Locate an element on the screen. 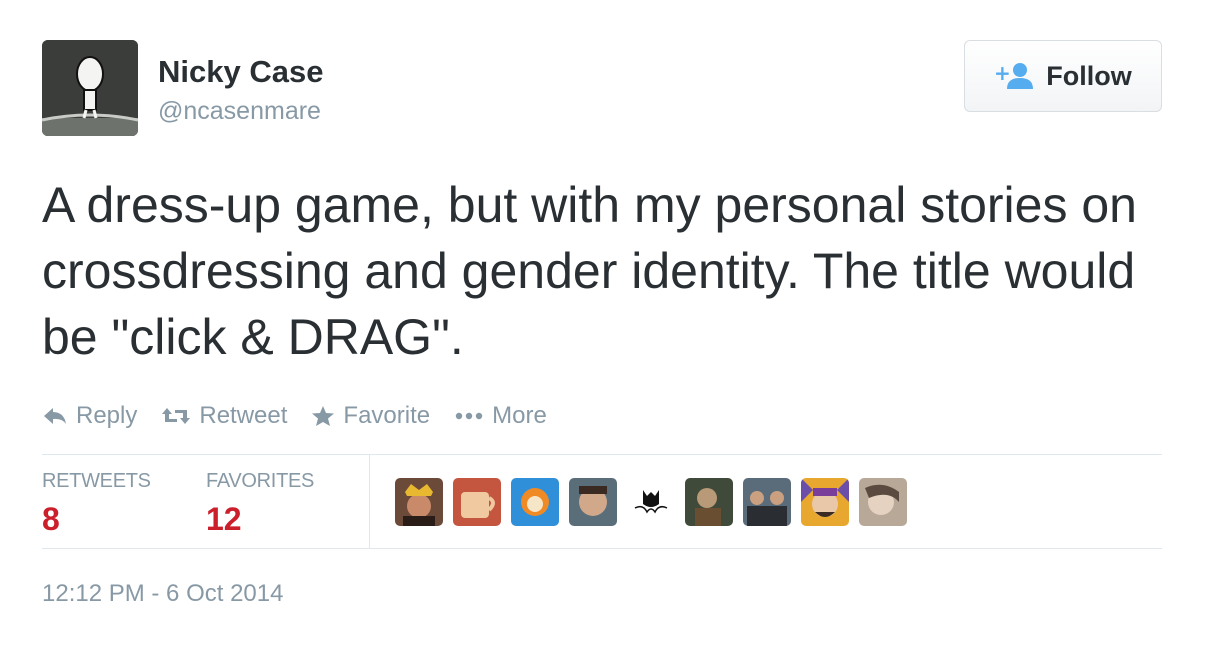  reply-label: Reply is located at coordinates (107, 415).